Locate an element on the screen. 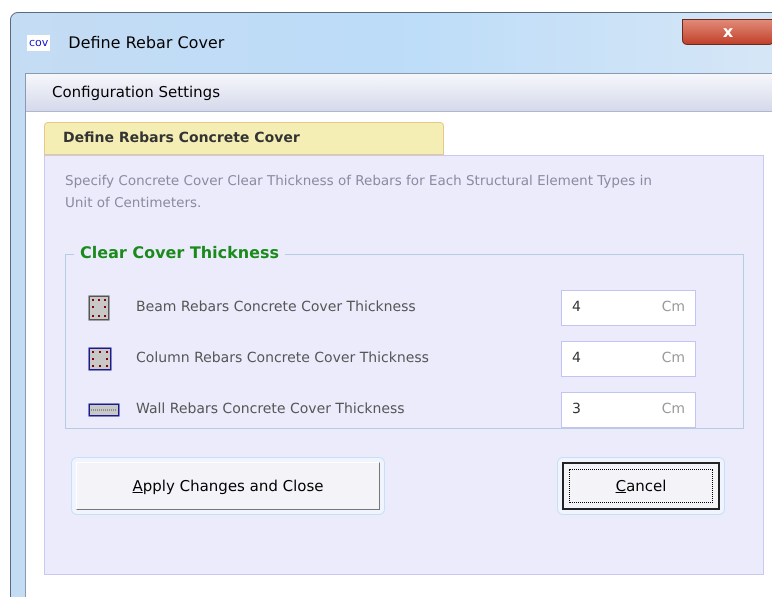  beam-section-icon is located at coordinates (99, 307).